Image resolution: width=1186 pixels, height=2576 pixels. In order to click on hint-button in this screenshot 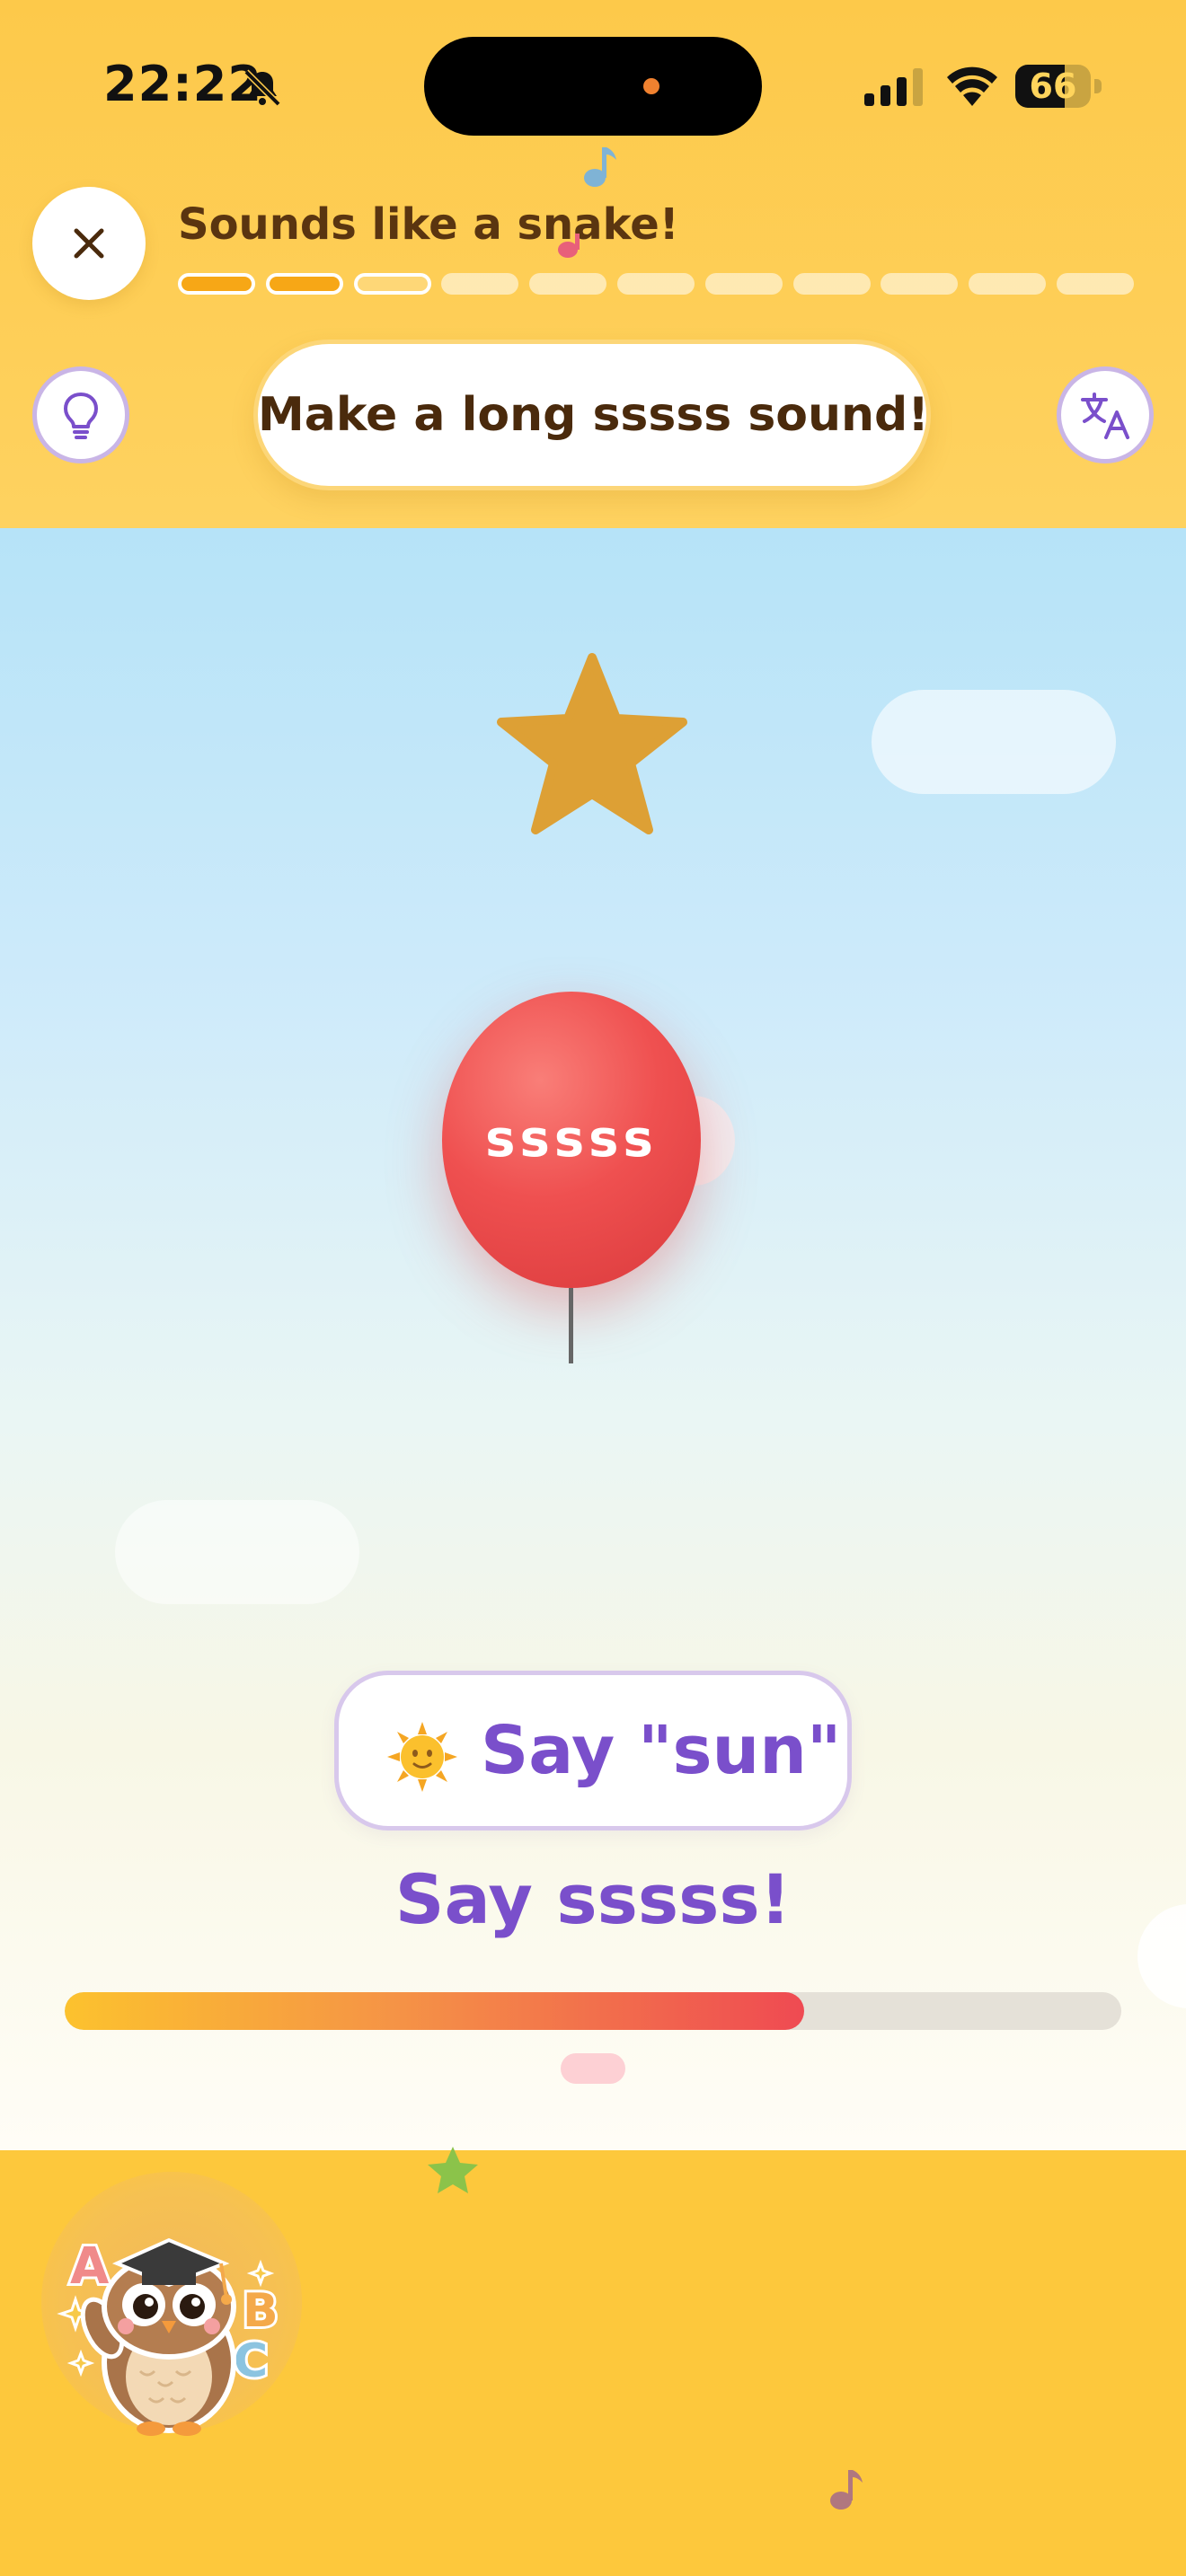, I will do `click(80, 414)`.